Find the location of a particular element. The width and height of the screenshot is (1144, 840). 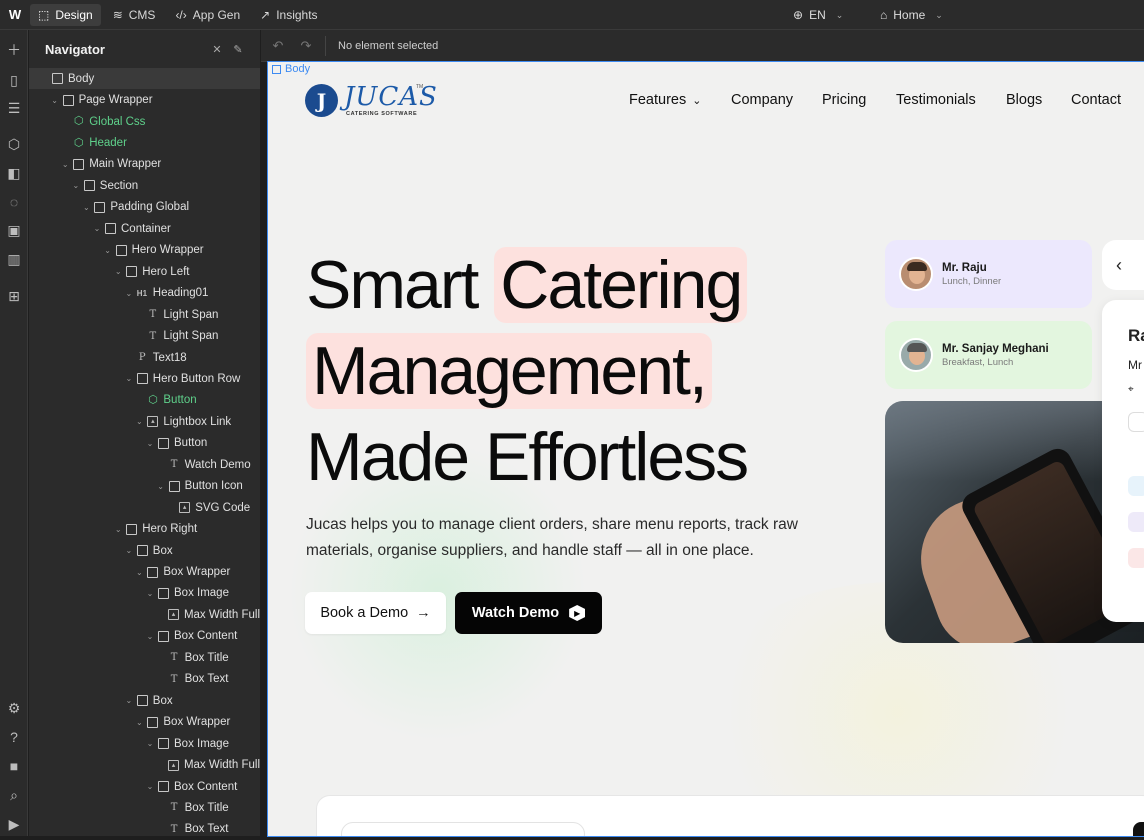

components-icon: ⬡ is located at coordinates (14, 144).